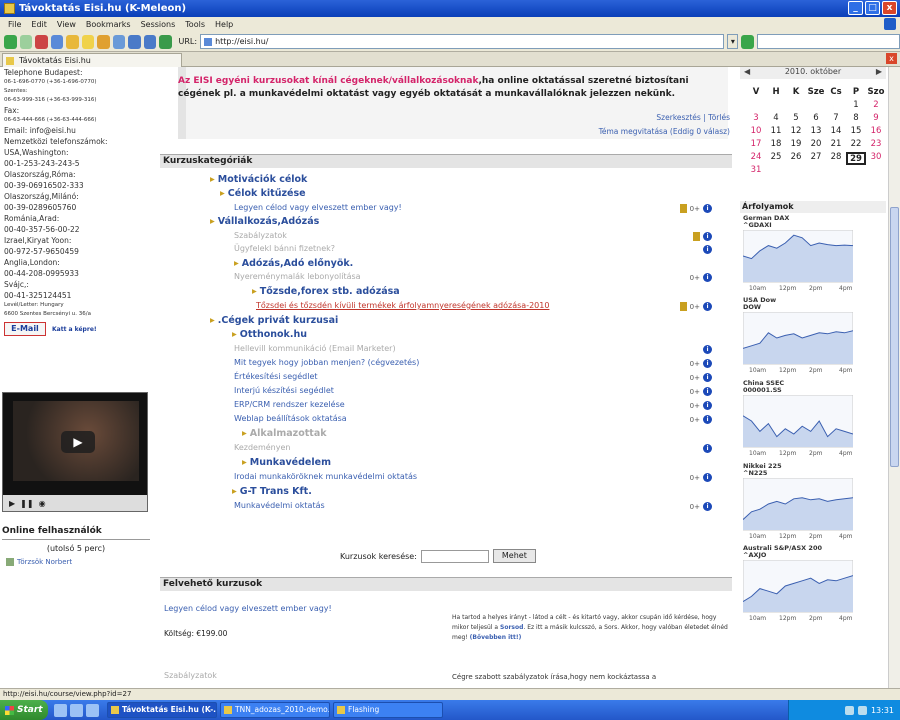 The height and width of the screenshot is (720, 900). What do you see at coordinates (776, 158) in the screenshot?
I see `calendar-day: 25` at bounding box center [776, 158].